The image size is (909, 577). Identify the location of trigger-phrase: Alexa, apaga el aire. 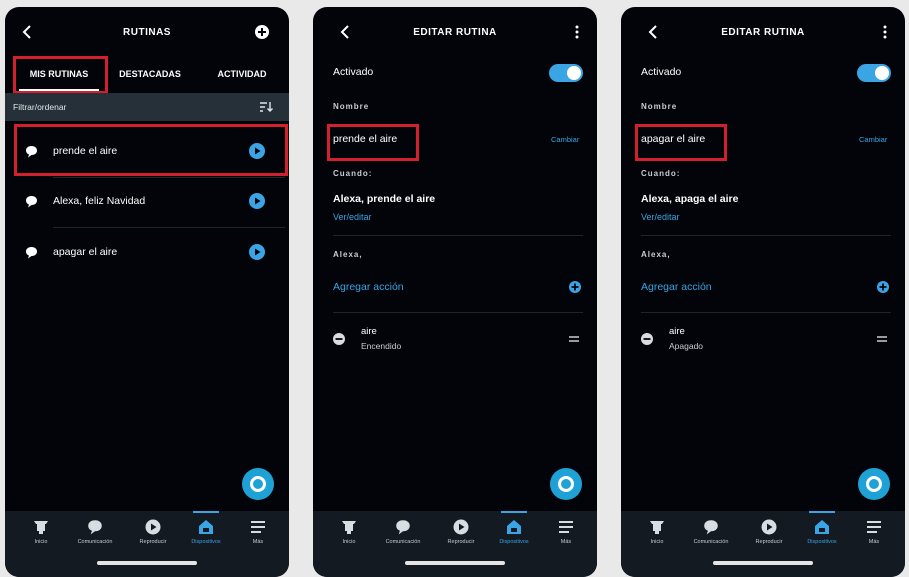
(690, 199).